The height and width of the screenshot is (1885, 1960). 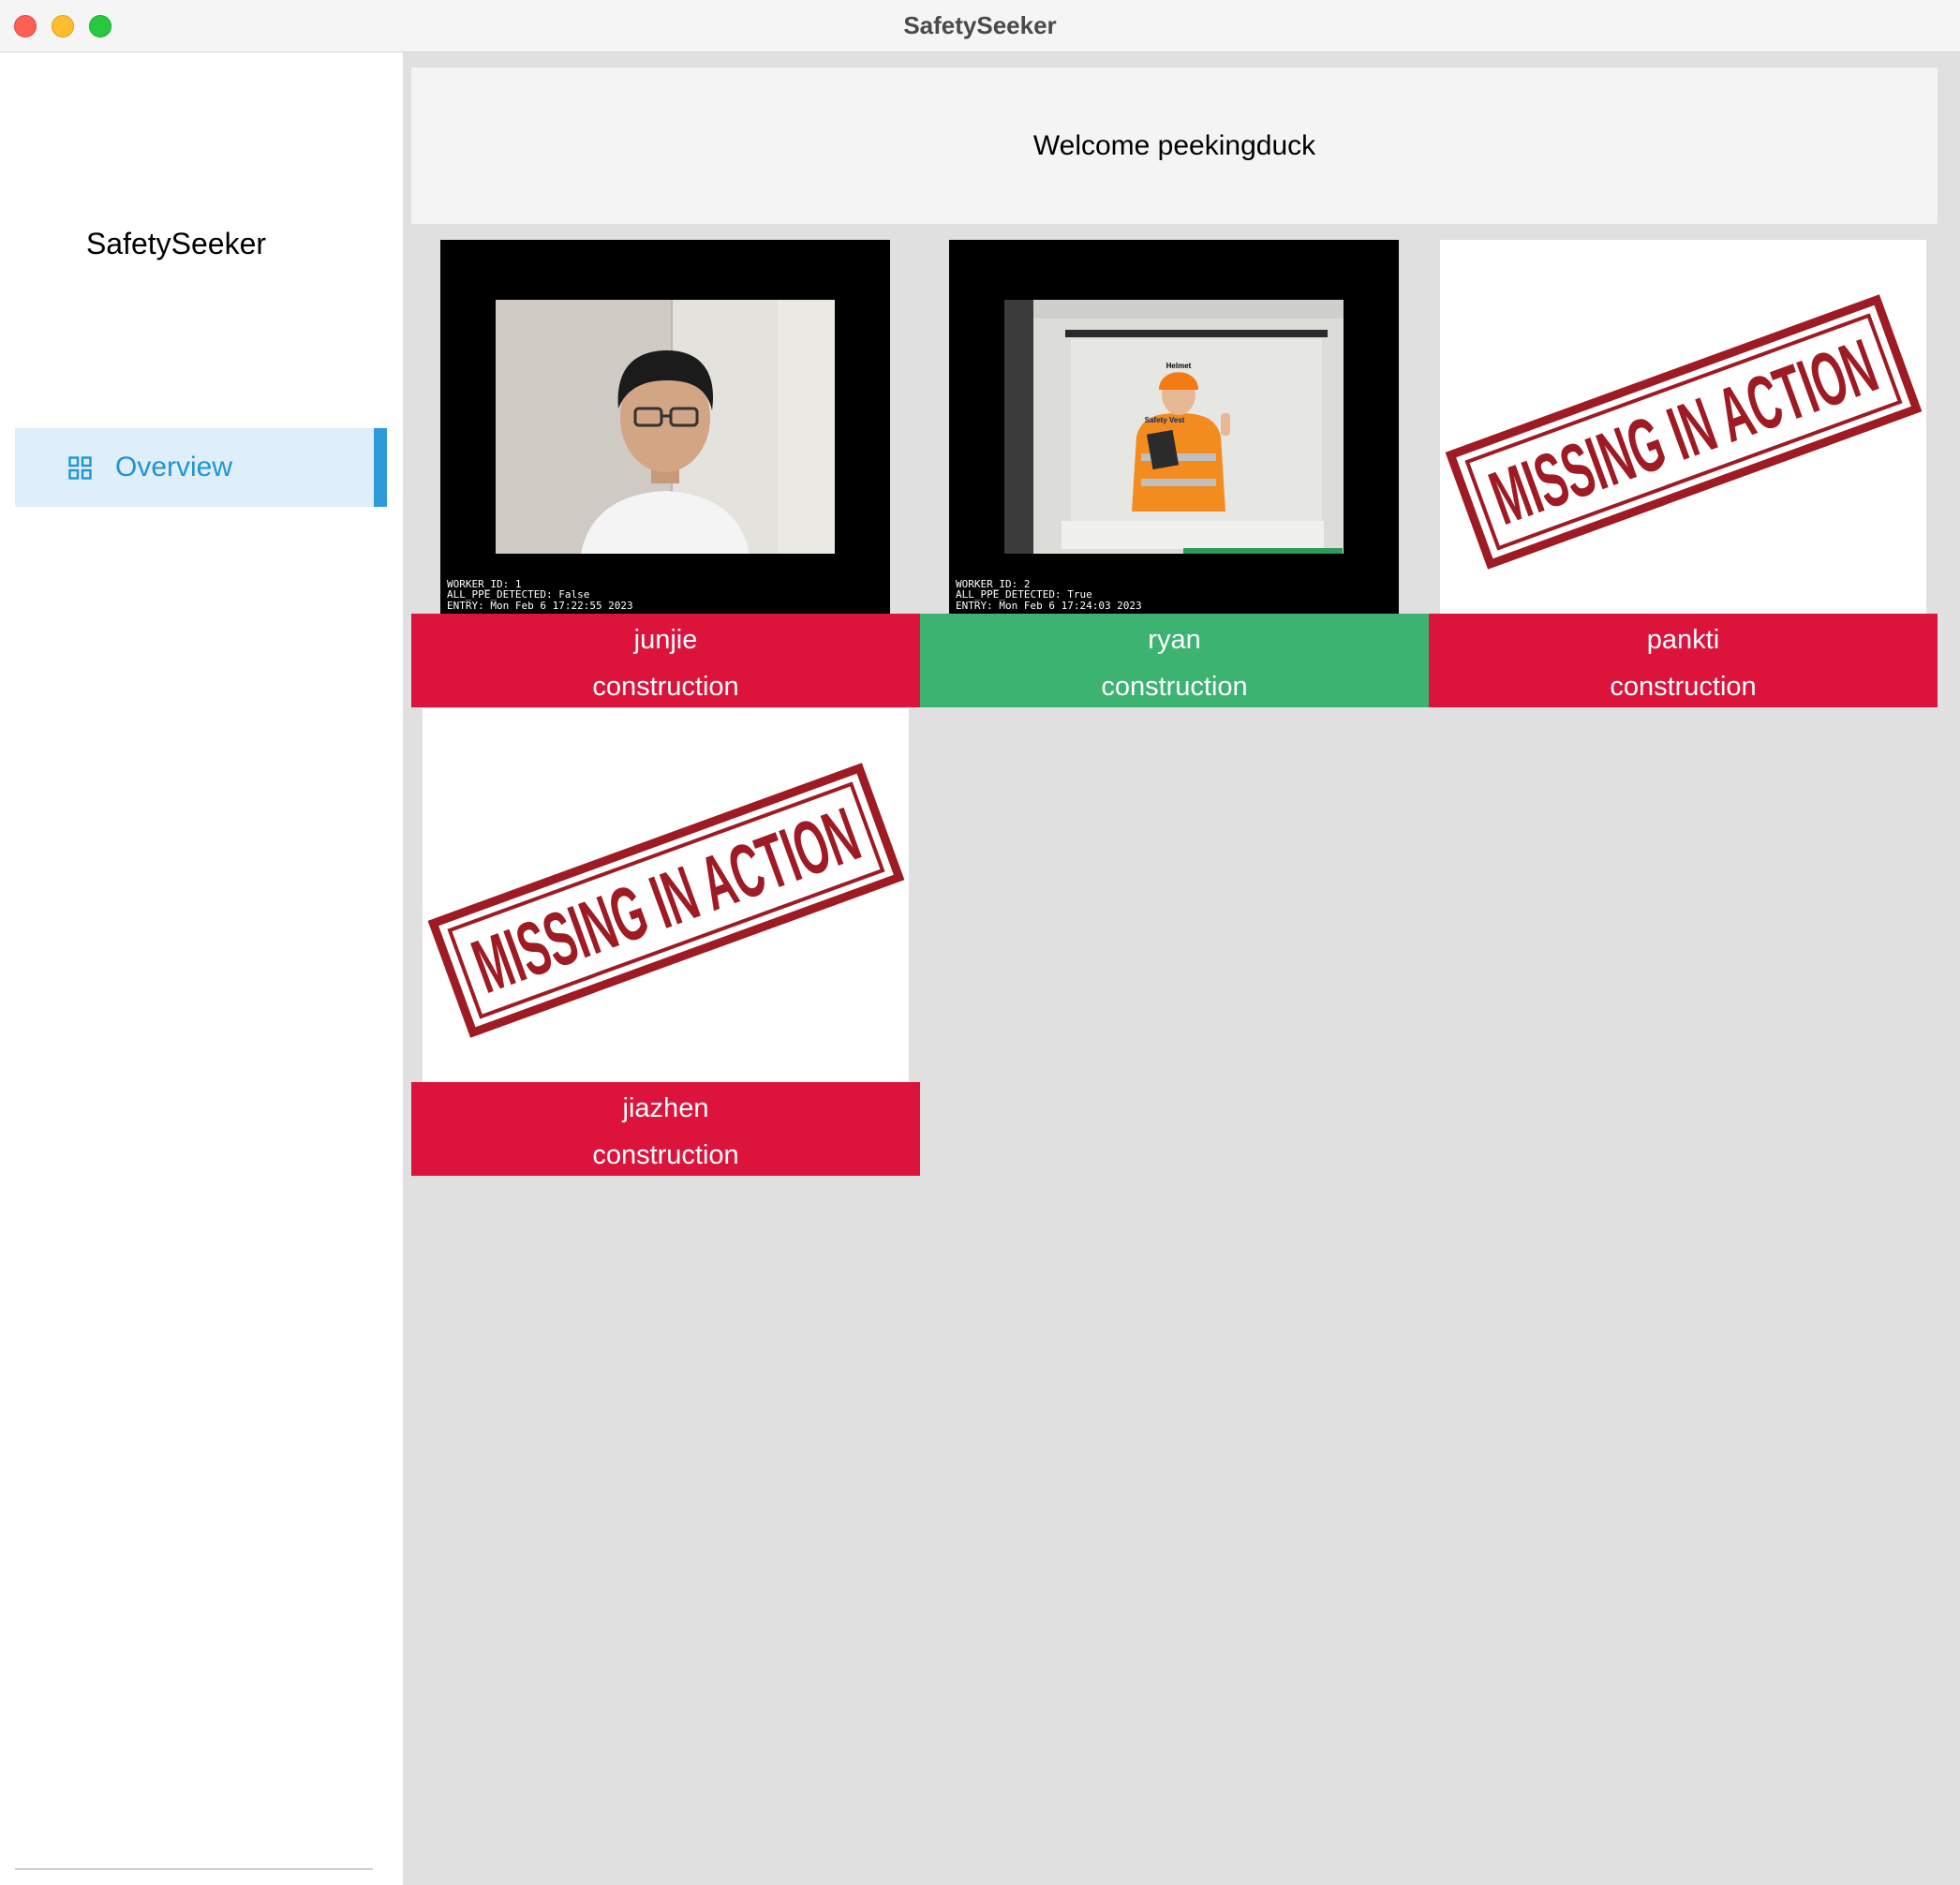 What do you see at coordinates (1024, 594) in the screenshot?
I see `feed-ppe-status: ALL_PPE_DETECTED: True` at bounding box center [1024, 594].